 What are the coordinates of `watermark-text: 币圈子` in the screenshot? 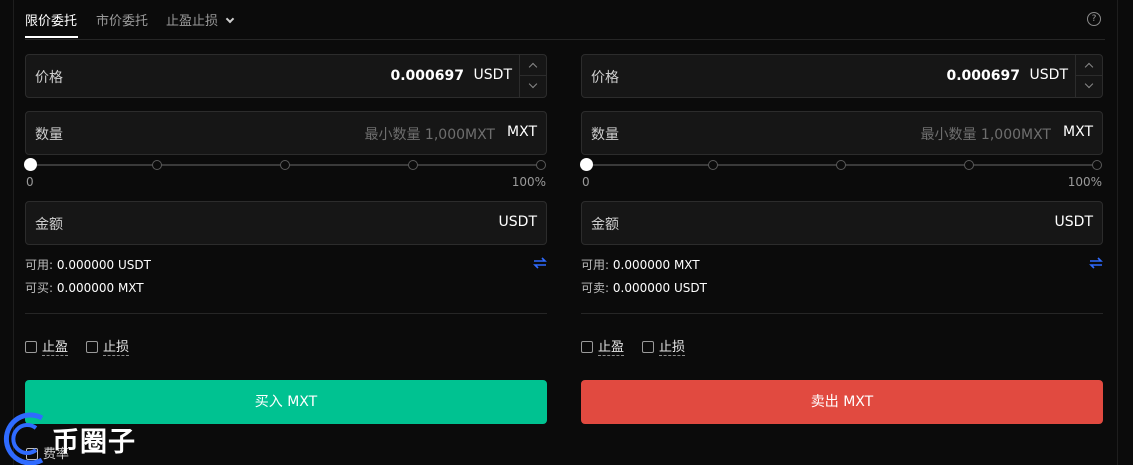 It's located at (94, 442).